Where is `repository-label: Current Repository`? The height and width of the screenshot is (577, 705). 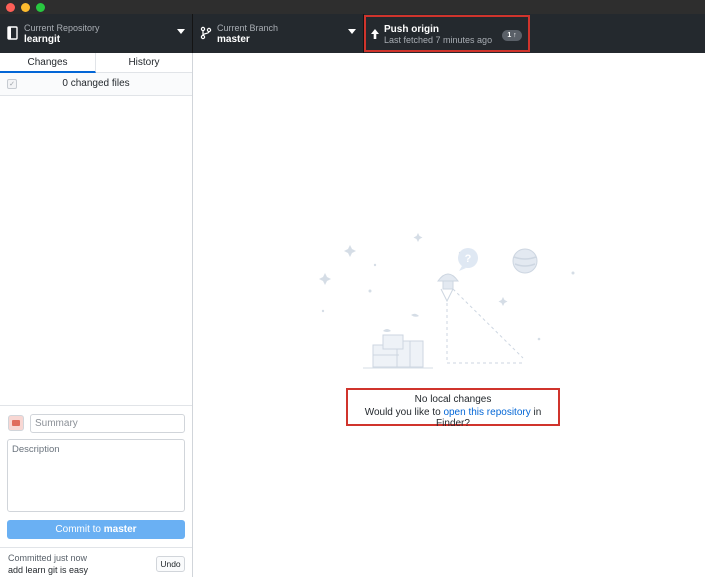
repository-label: Current Repository is located at coordinates (62, 28).